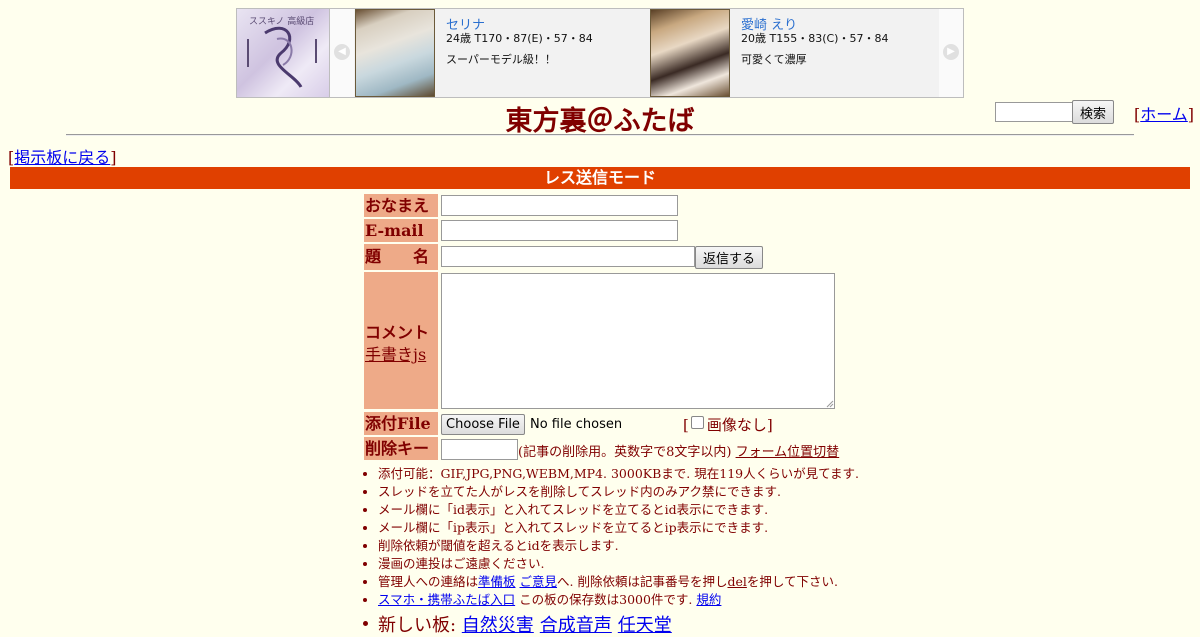 Image resolution: width=1200 pixels, height=637 pixels. I want to click on label-delete-key: 削除キー, so click(401, 448).